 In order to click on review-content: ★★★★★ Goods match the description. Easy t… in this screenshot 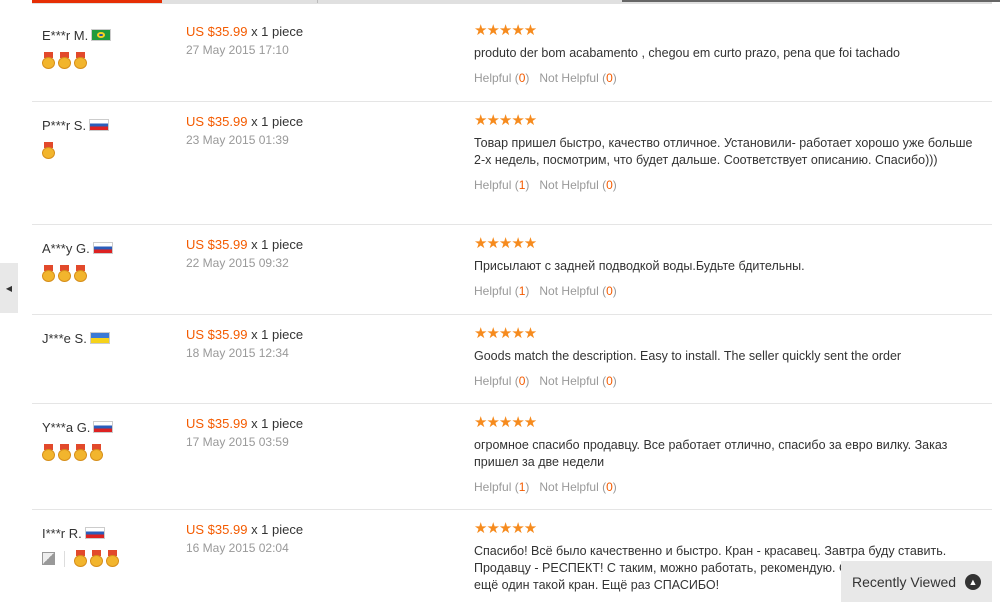, I will do `click(729, 357)`.